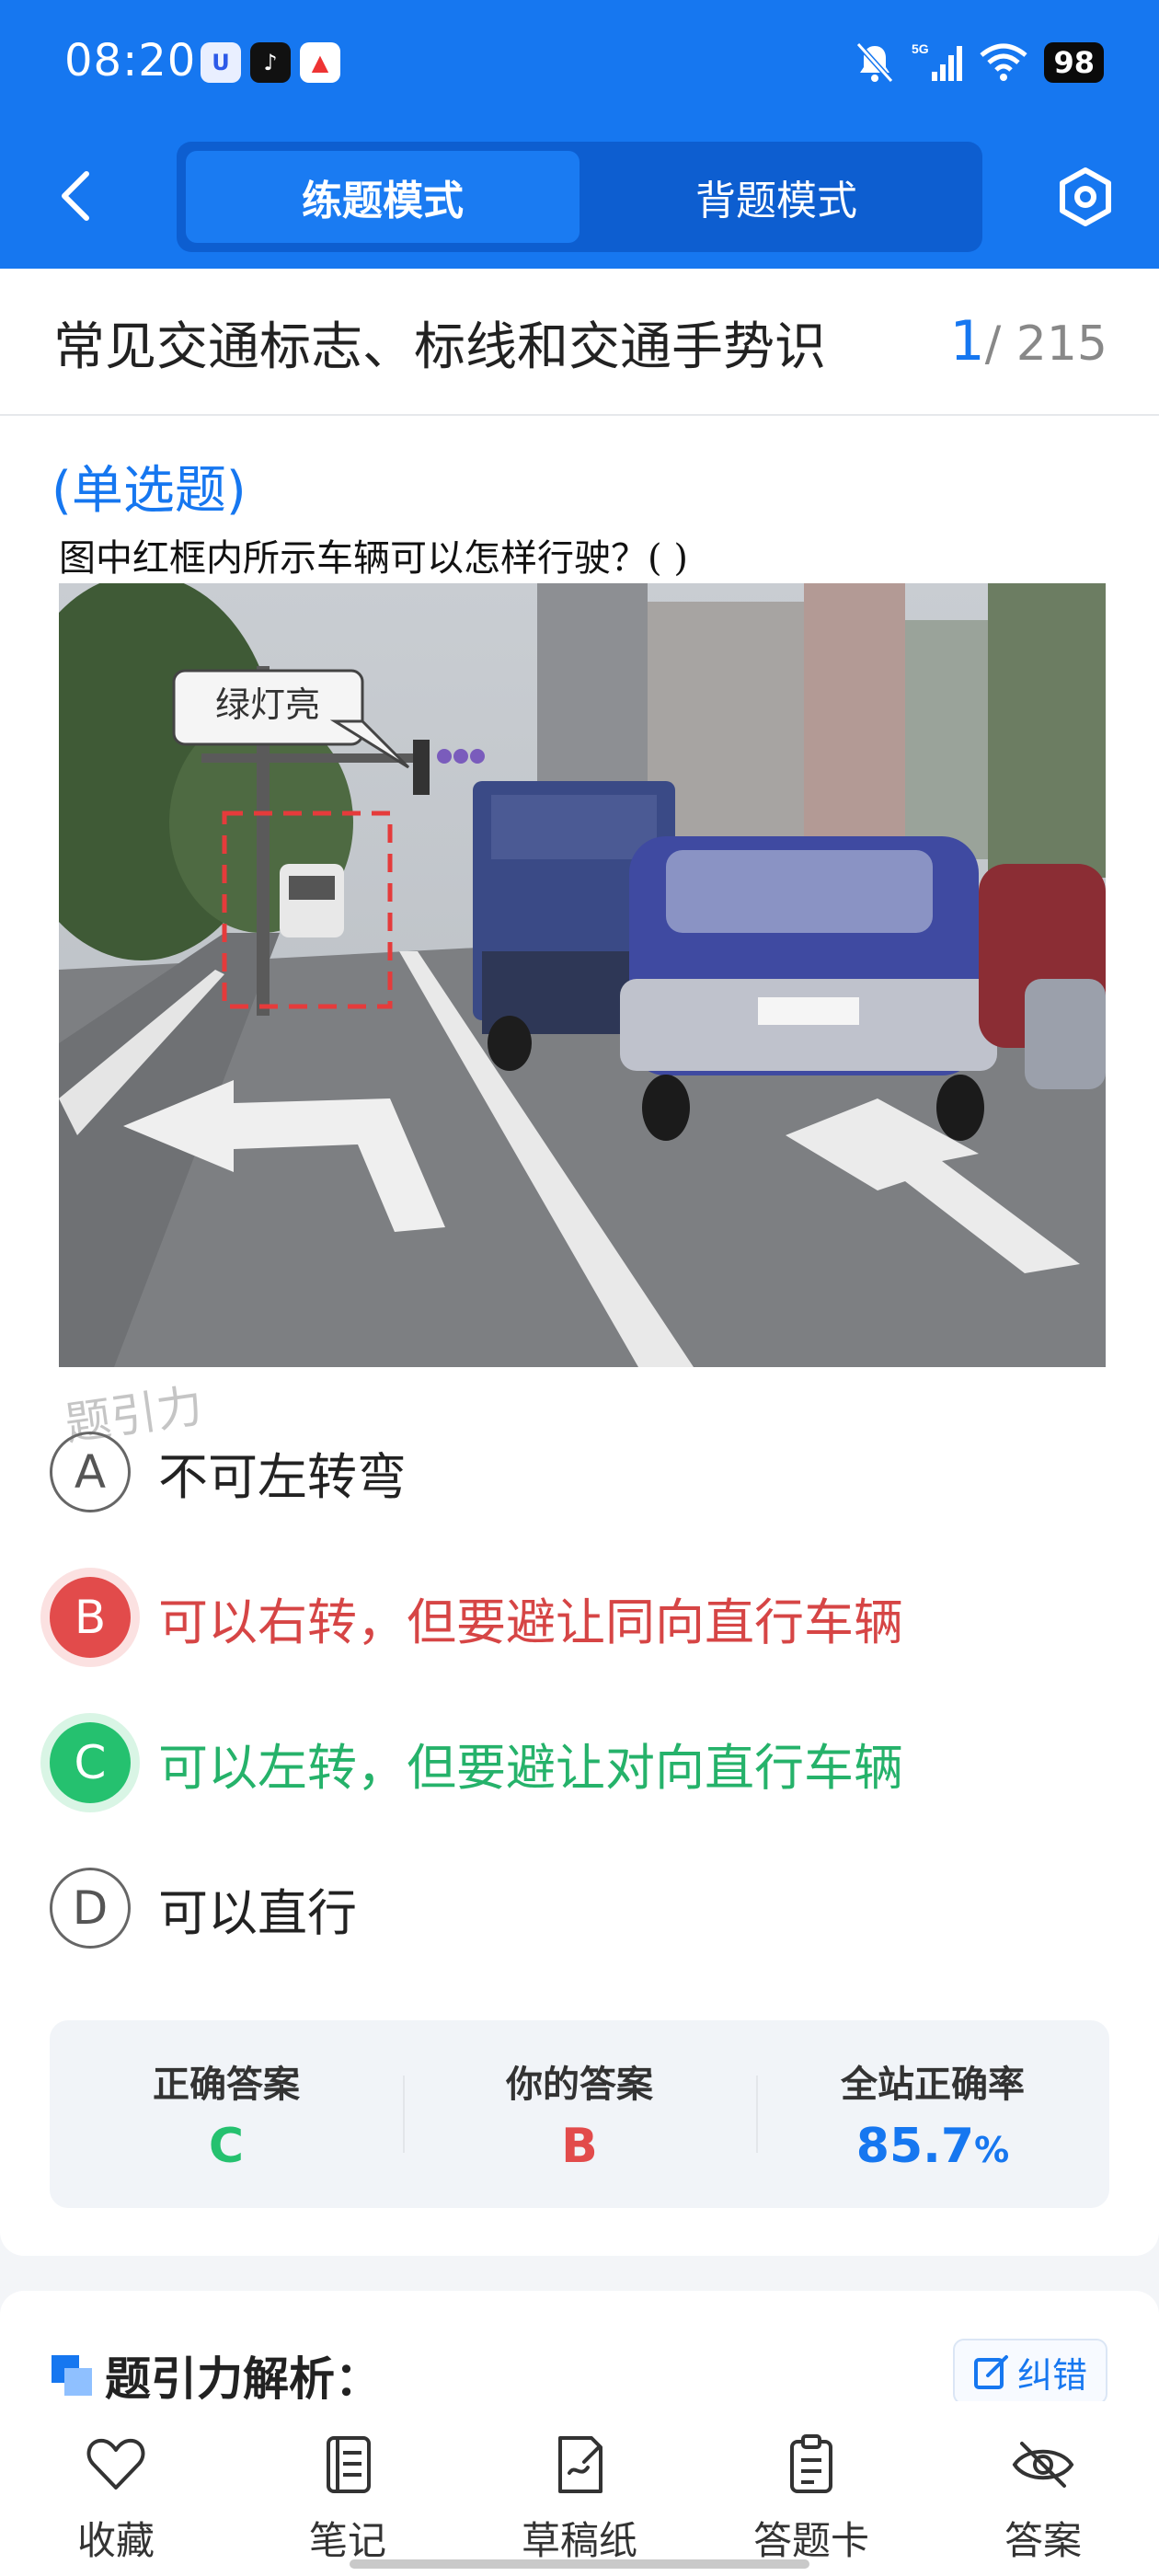  I want to click on nav-notes: 笔记, so click(348, 2488).